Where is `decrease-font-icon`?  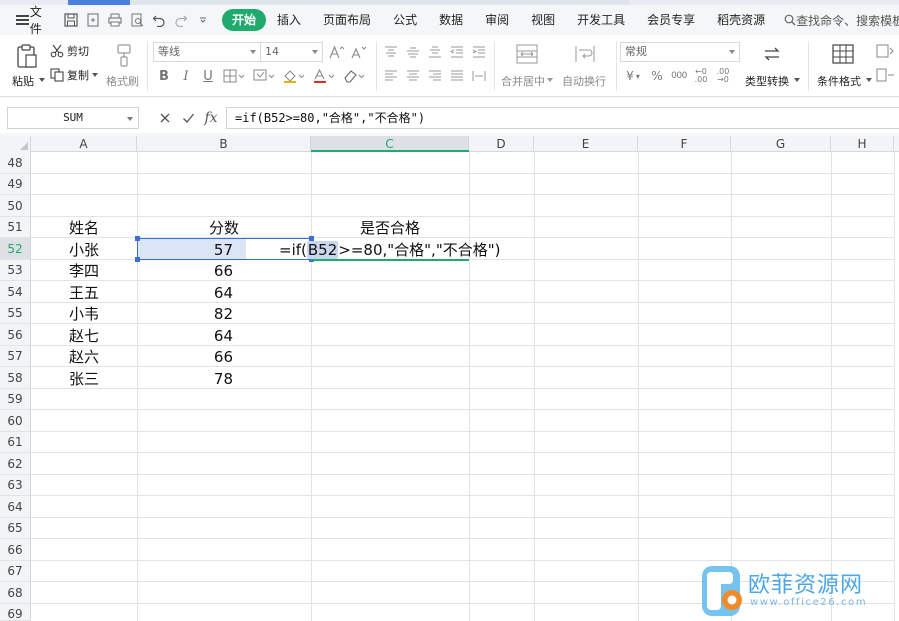
decrease-font-icon is located at coordinates (359, 52).